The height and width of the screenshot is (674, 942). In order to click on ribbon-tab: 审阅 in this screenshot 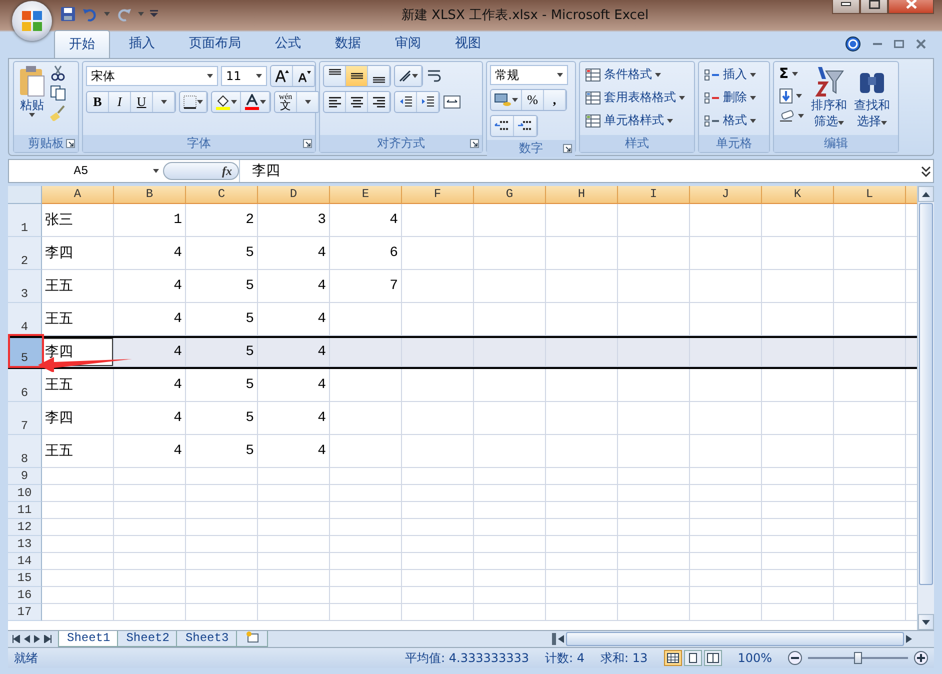, I will do `click(408, 43)`.